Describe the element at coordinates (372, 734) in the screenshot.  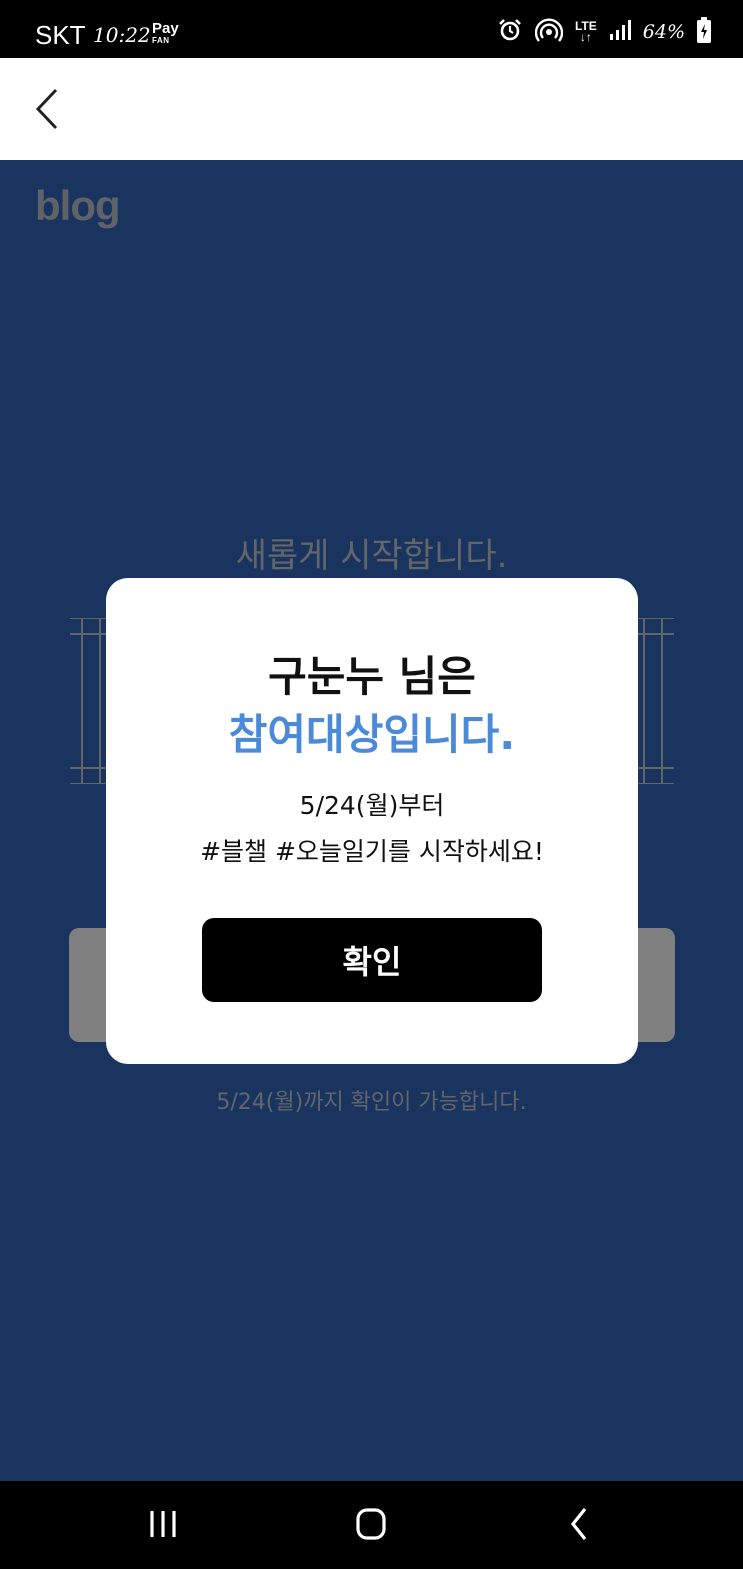
I see `dialog-highlight: 참여대상입니다.` at that location.